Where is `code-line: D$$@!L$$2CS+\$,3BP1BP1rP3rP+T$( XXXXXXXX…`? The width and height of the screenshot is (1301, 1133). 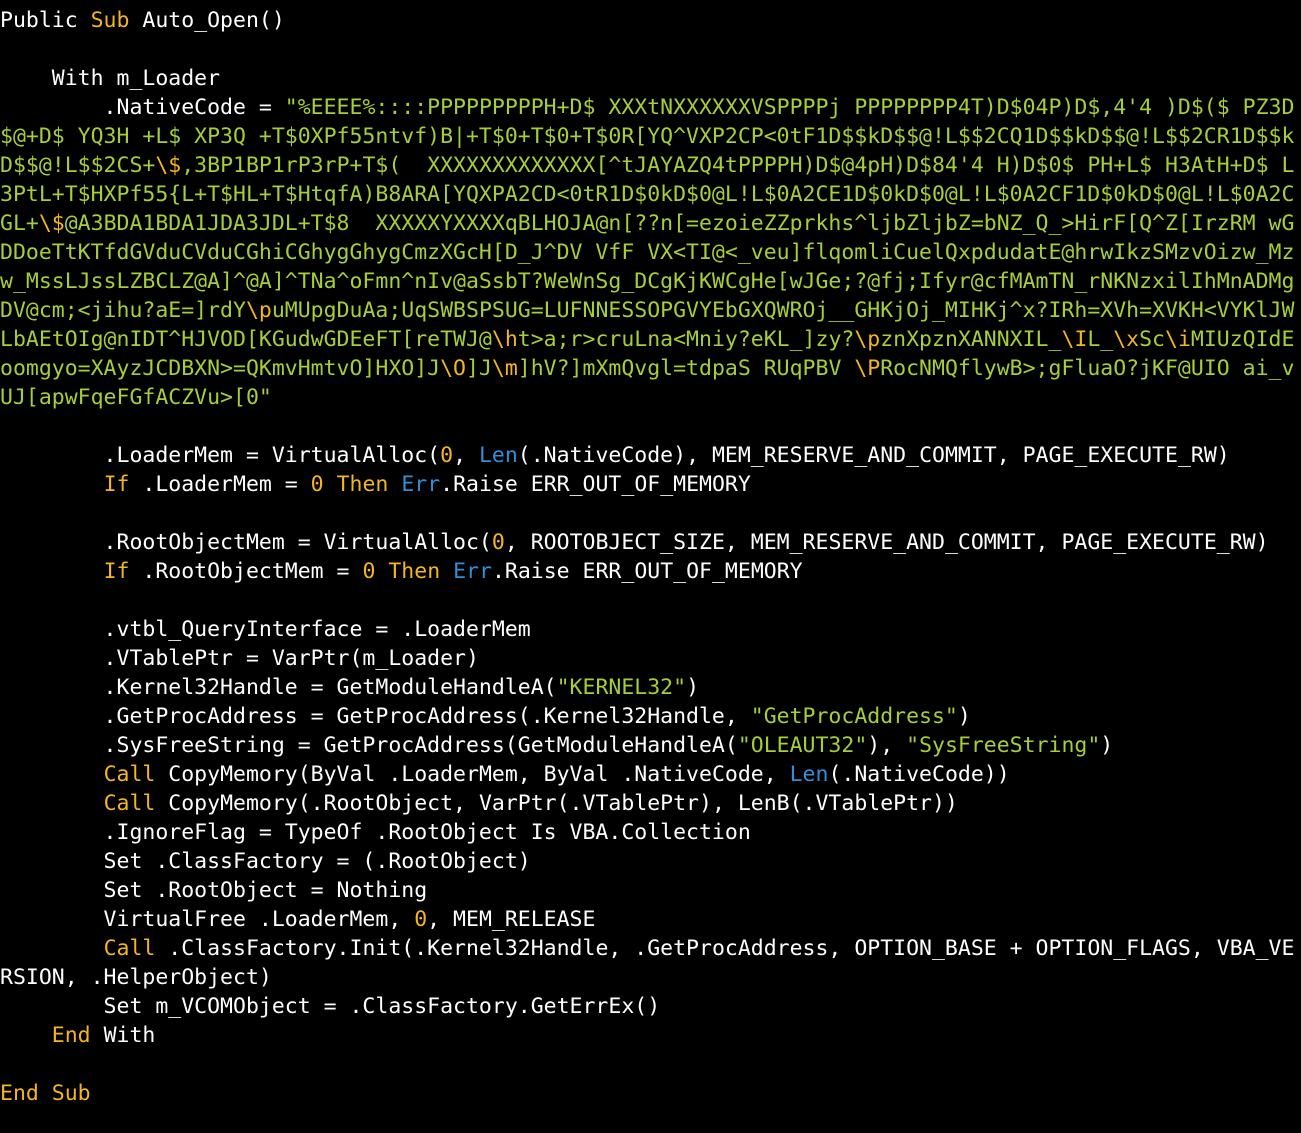 code-line: D$$@!L$$2CS+\$,3BP1BP1rP3rP+T$( XXXXXXXX… is located at coordinates (650, 165).